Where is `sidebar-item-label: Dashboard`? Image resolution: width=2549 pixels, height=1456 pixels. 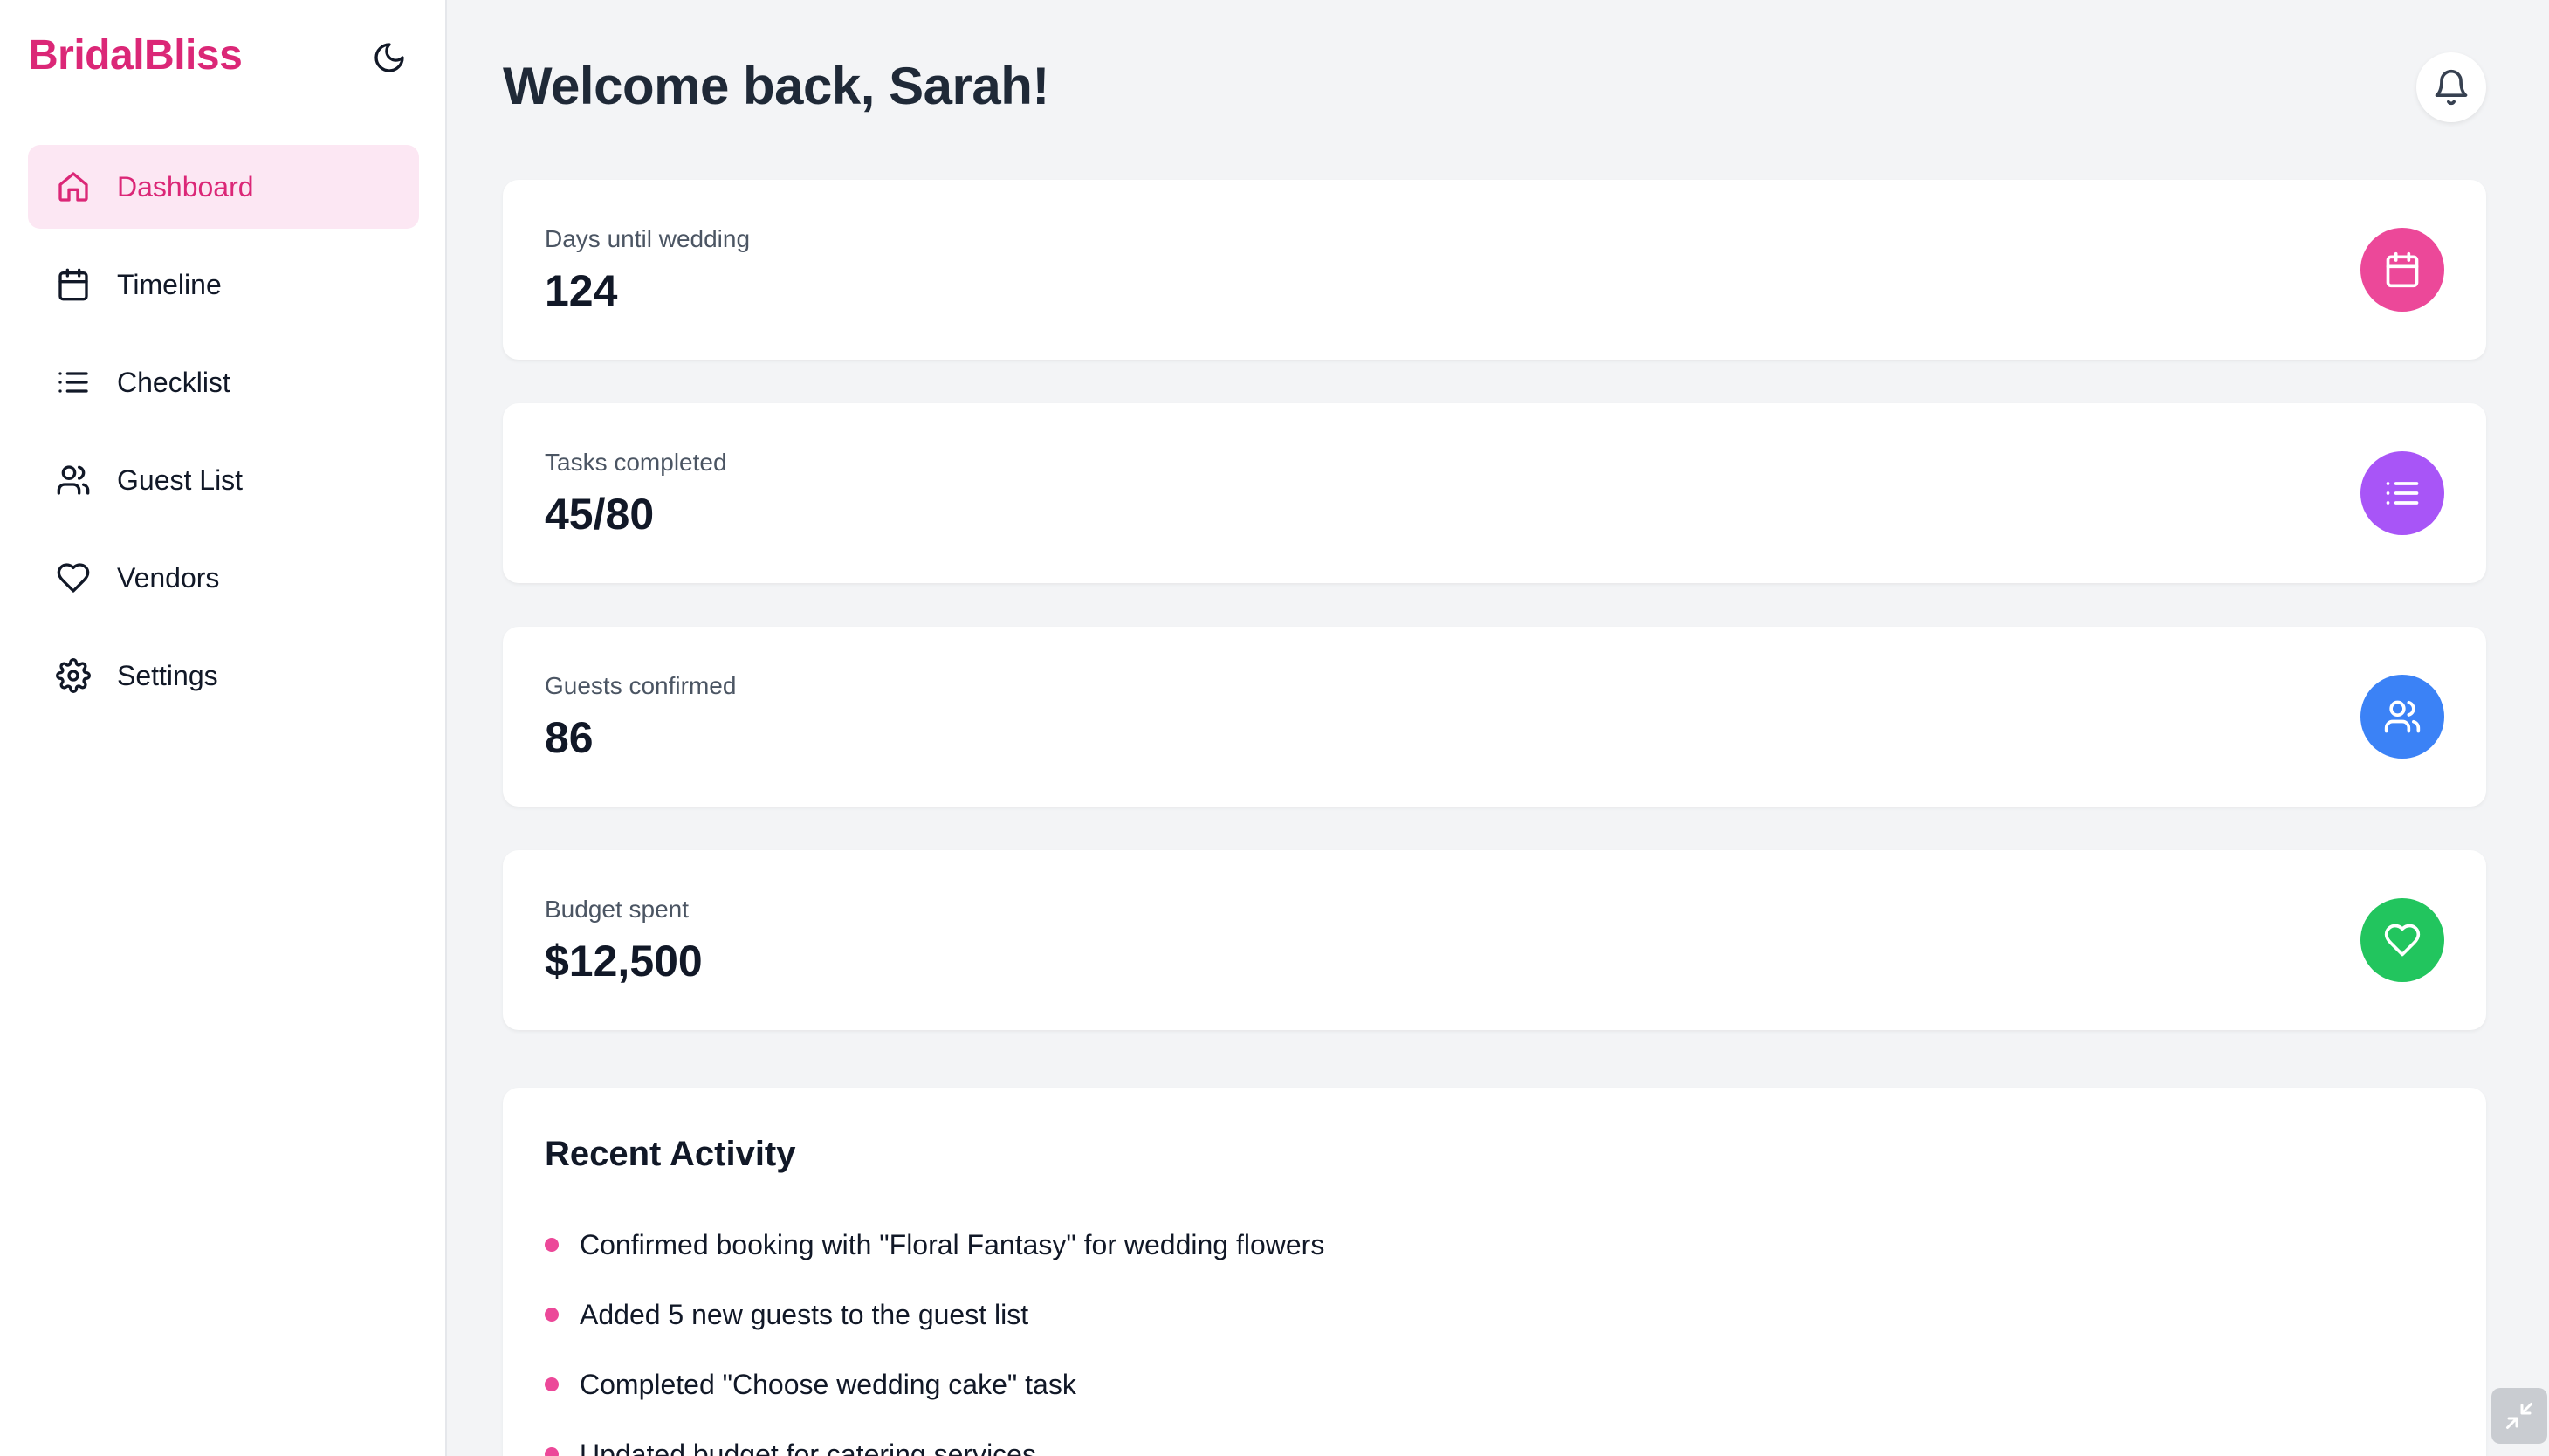 sidebar-item-label: Dashboard is located at coordinates (185, 186).